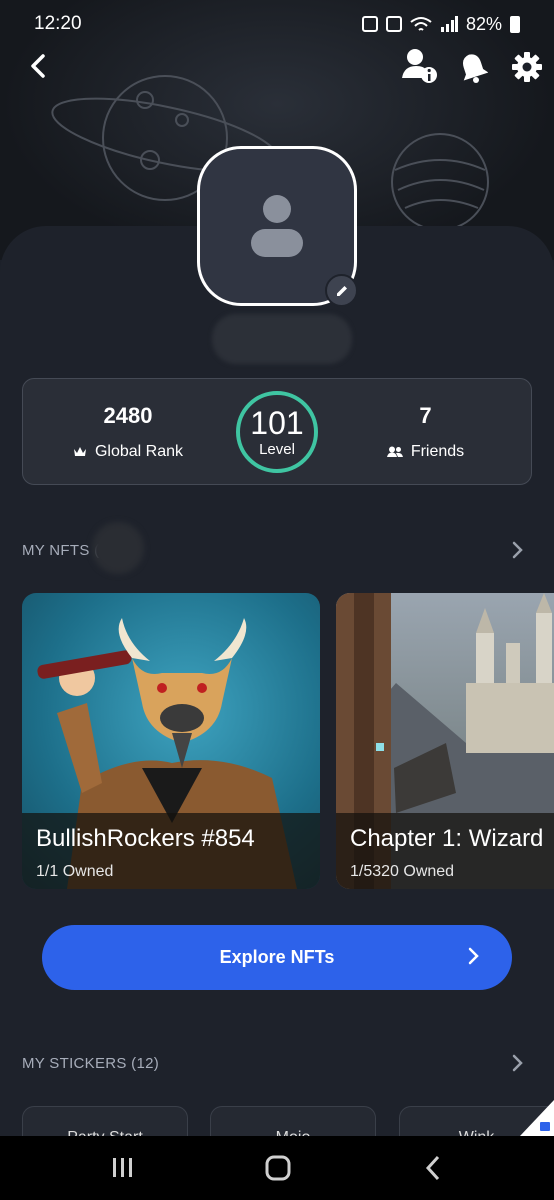 This screenshot has height=1200, width=554. I want to click on global-rank-label-row: Global Rank, so click(128, 452).